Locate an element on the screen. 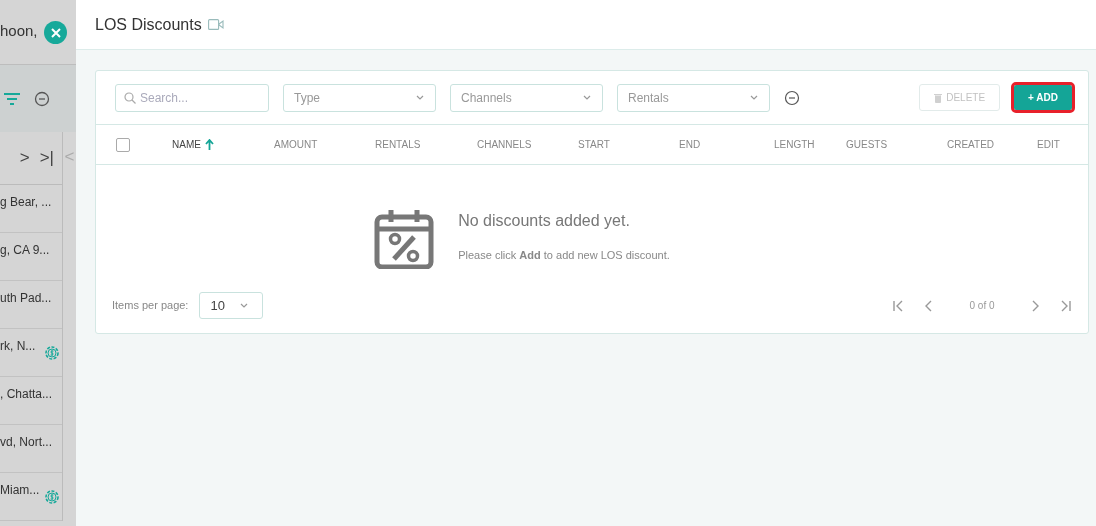 The height and width of the screenshot is (526, 1096). calendar-percent-icon is located at coordinates (404, 239).